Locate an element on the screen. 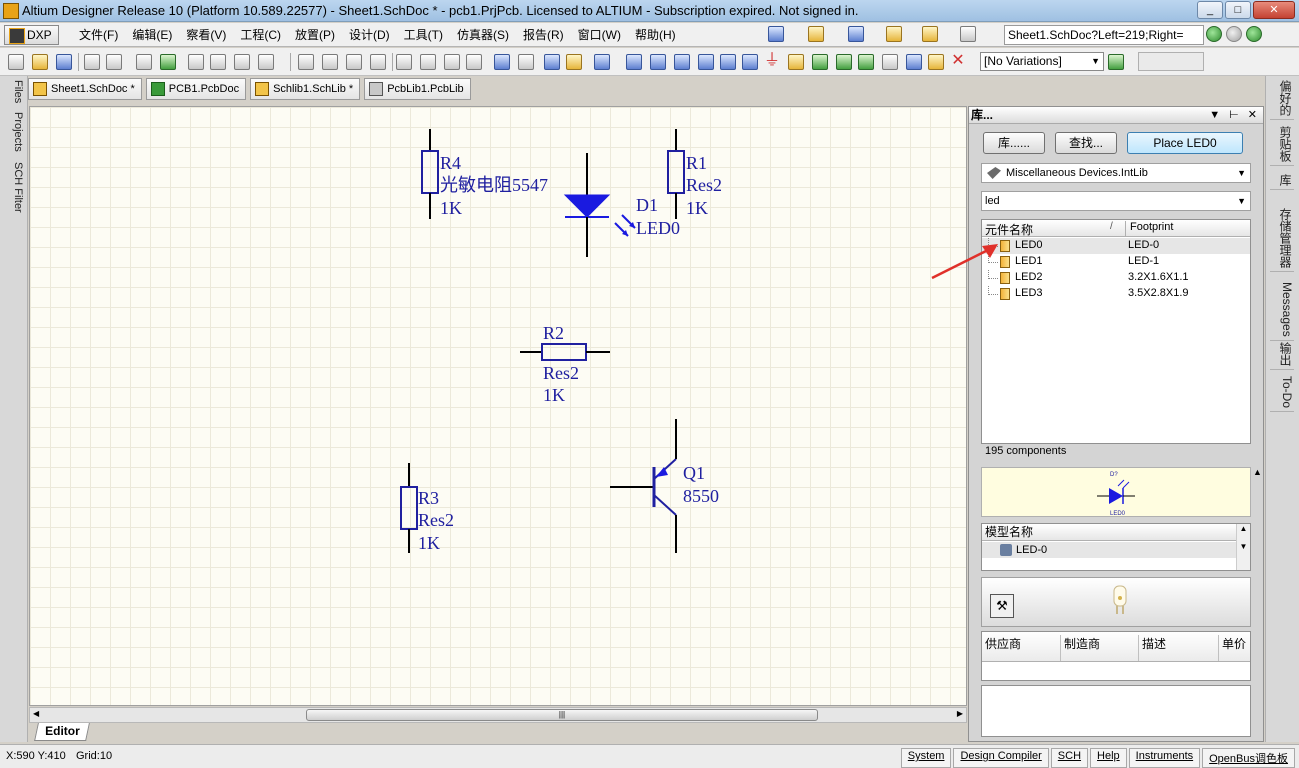 This screenshot has width=1299, height=768. model-row: LED-0 is located at coordinates (1109, 550).